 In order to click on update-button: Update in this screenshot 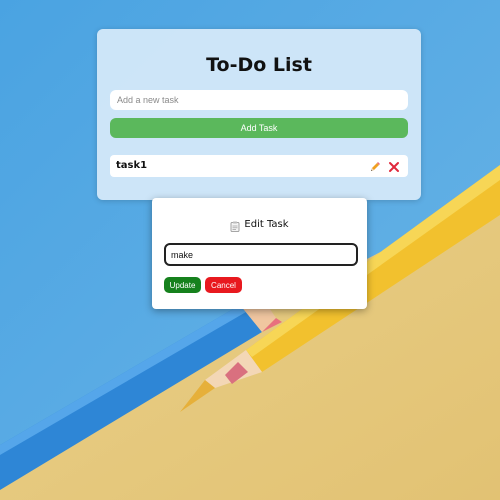, I will do `click(182, 285)`.